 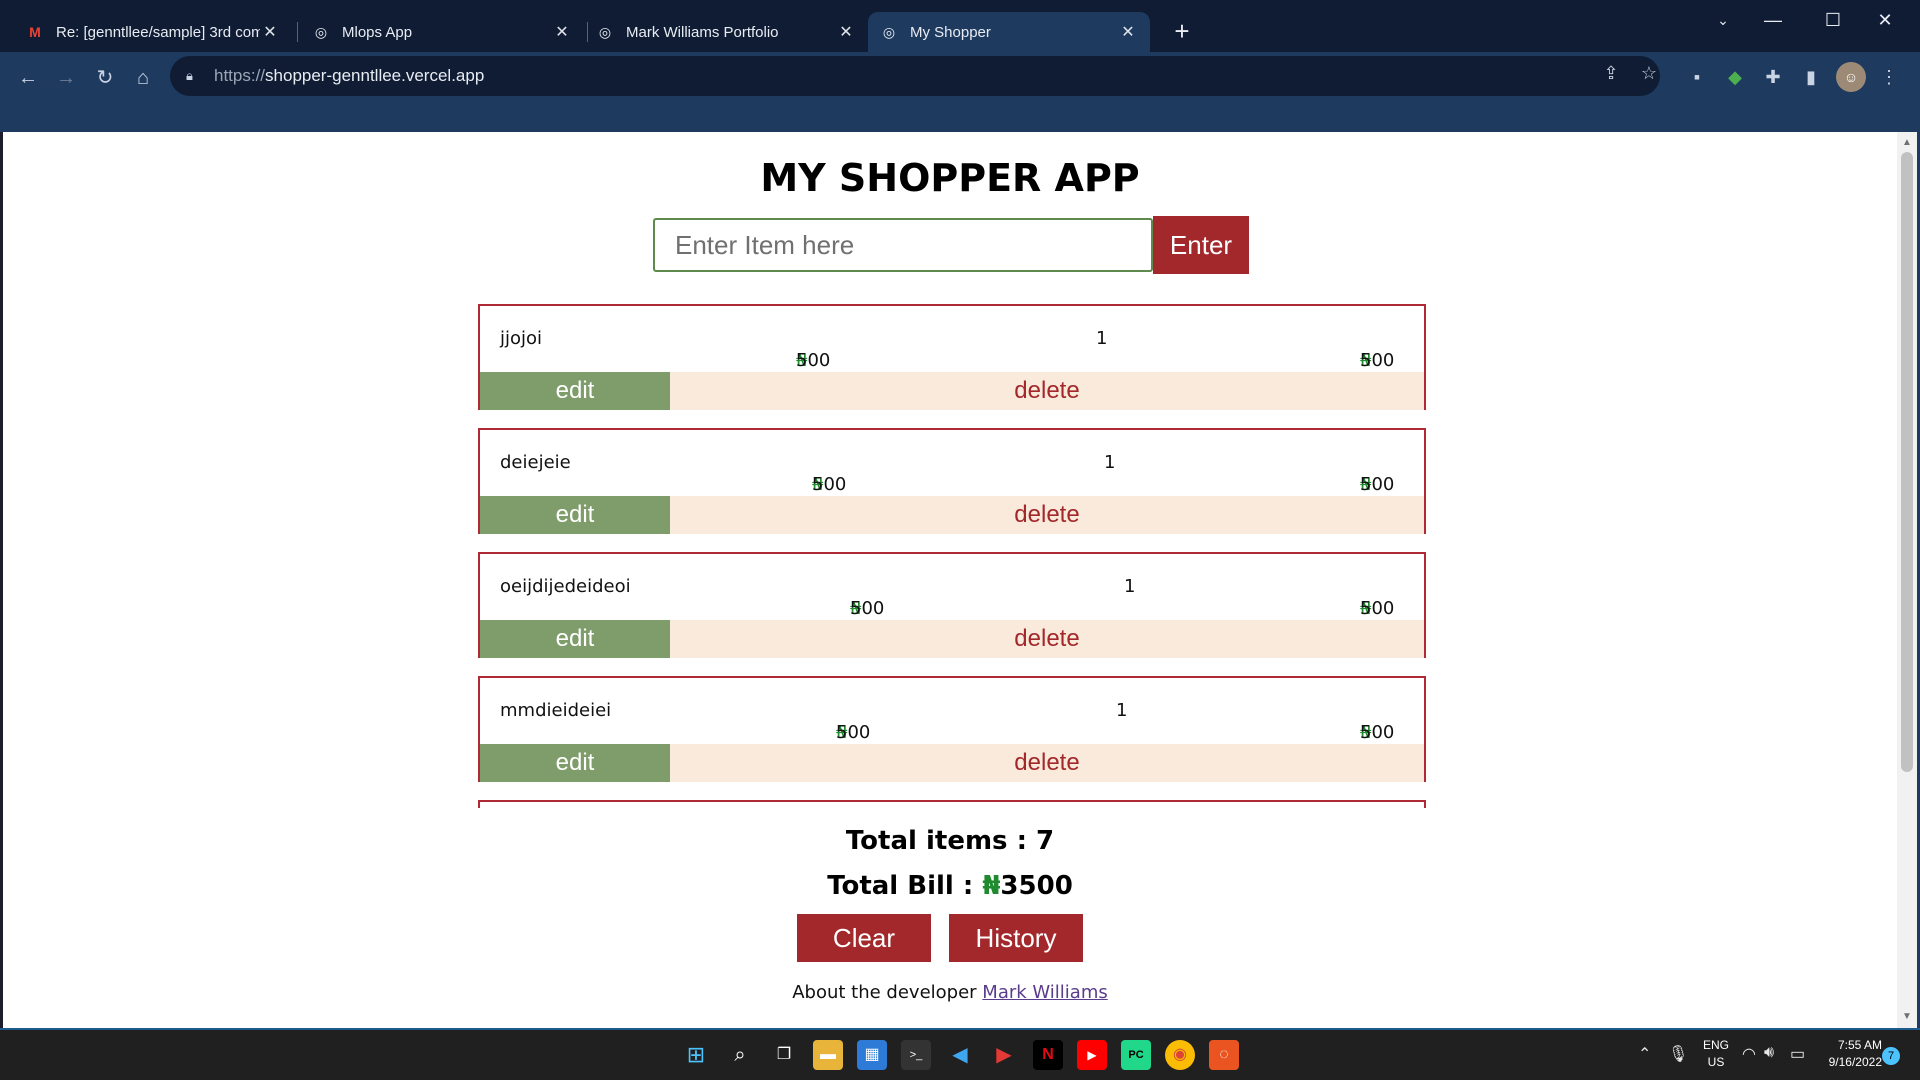 What do you see at coordinates (1016, 938) in the screenshot?
I see `history-button: History` at bounding box center [1016, 938].